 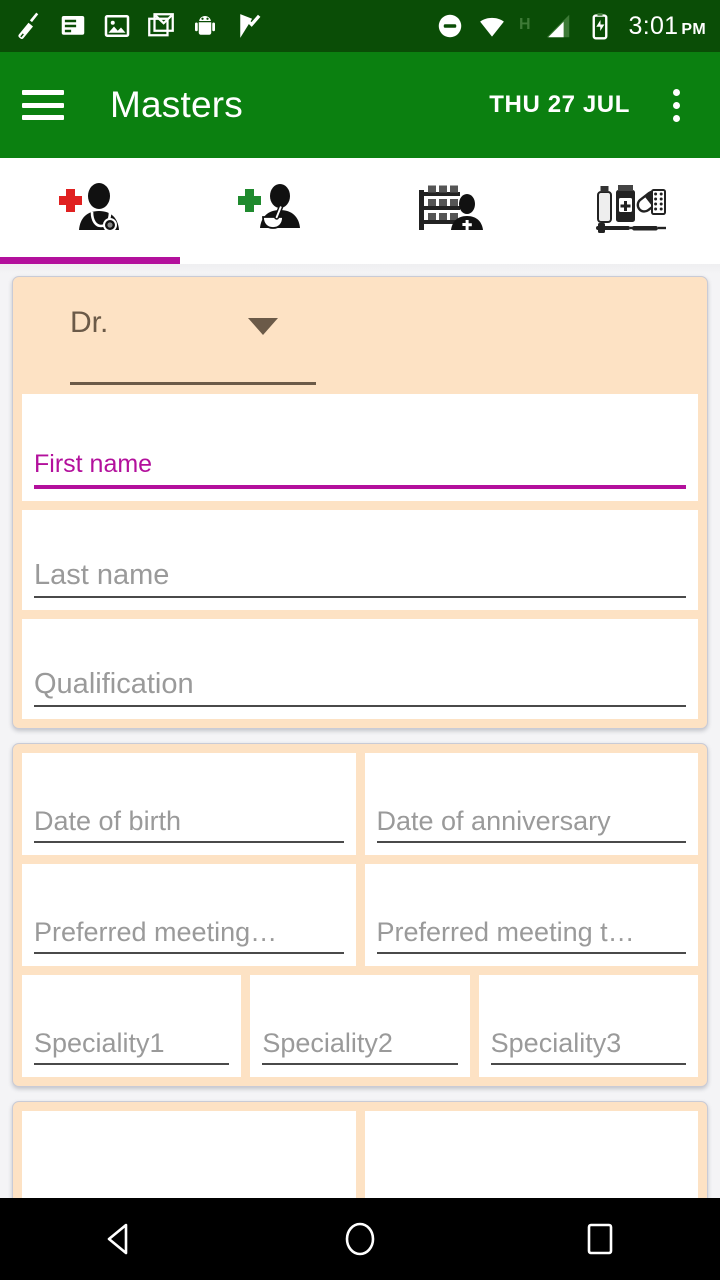 I want to click on status-bar-left-icons, so click(x=224, y=26).